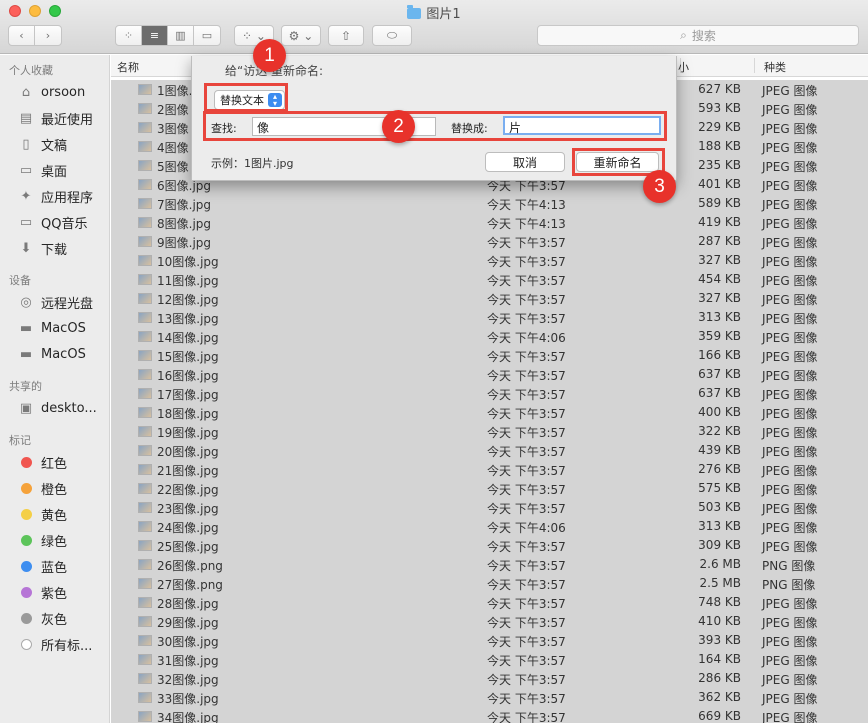  I want to click on sidebar-tag-item: 绿色, so click(42, 540).